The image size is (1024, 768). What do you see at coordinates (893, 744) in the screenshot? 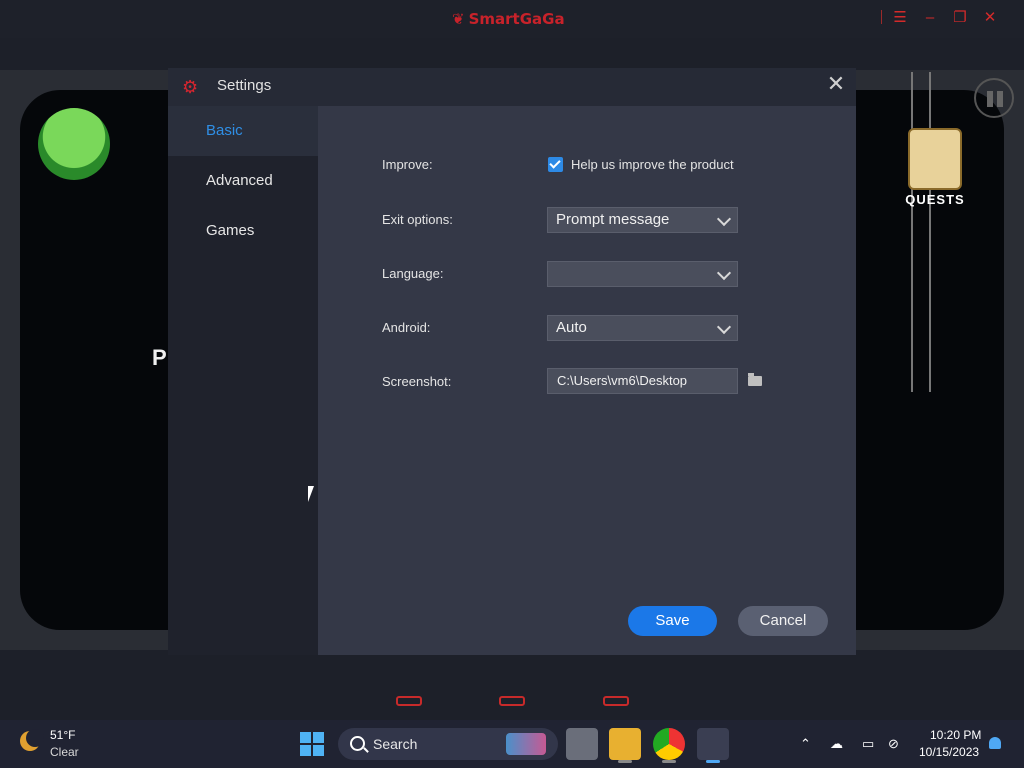
I see `network-icon: ⊘` at bounding box center [893, 744].